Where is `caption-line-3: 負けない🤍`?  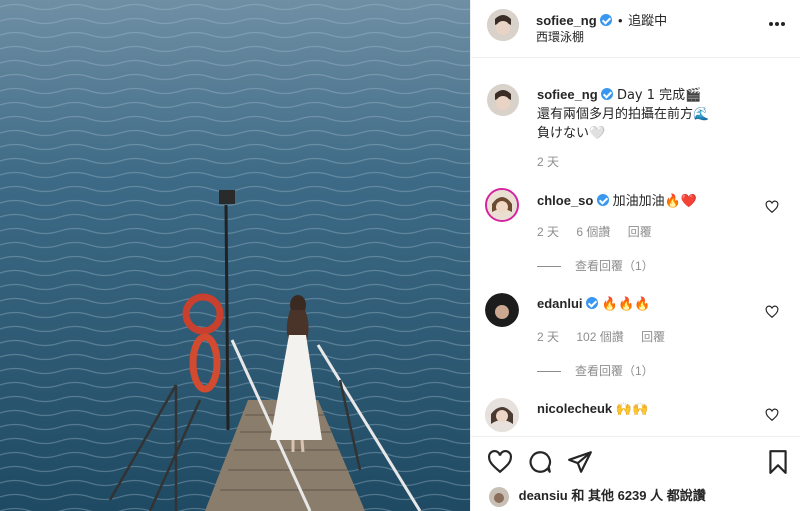 caption-line-3: 負けない🤍 is located at coordinates (571, 133).